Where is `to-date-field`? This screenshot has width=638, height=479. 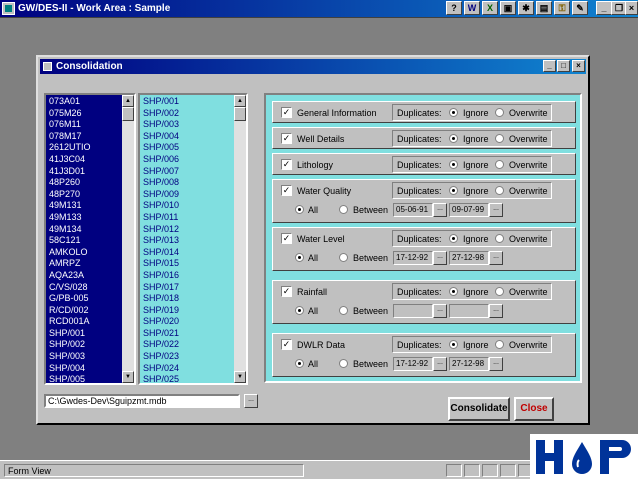
to-date-field is located at coordinates (469, 311).